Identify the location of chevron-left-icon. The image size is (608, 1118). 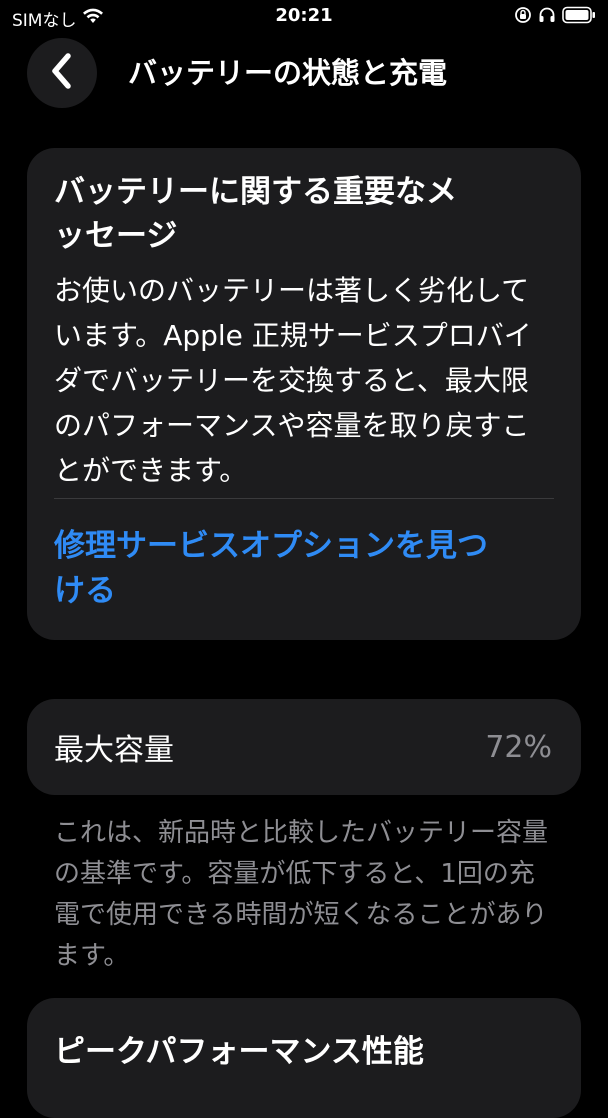
(62, 73).